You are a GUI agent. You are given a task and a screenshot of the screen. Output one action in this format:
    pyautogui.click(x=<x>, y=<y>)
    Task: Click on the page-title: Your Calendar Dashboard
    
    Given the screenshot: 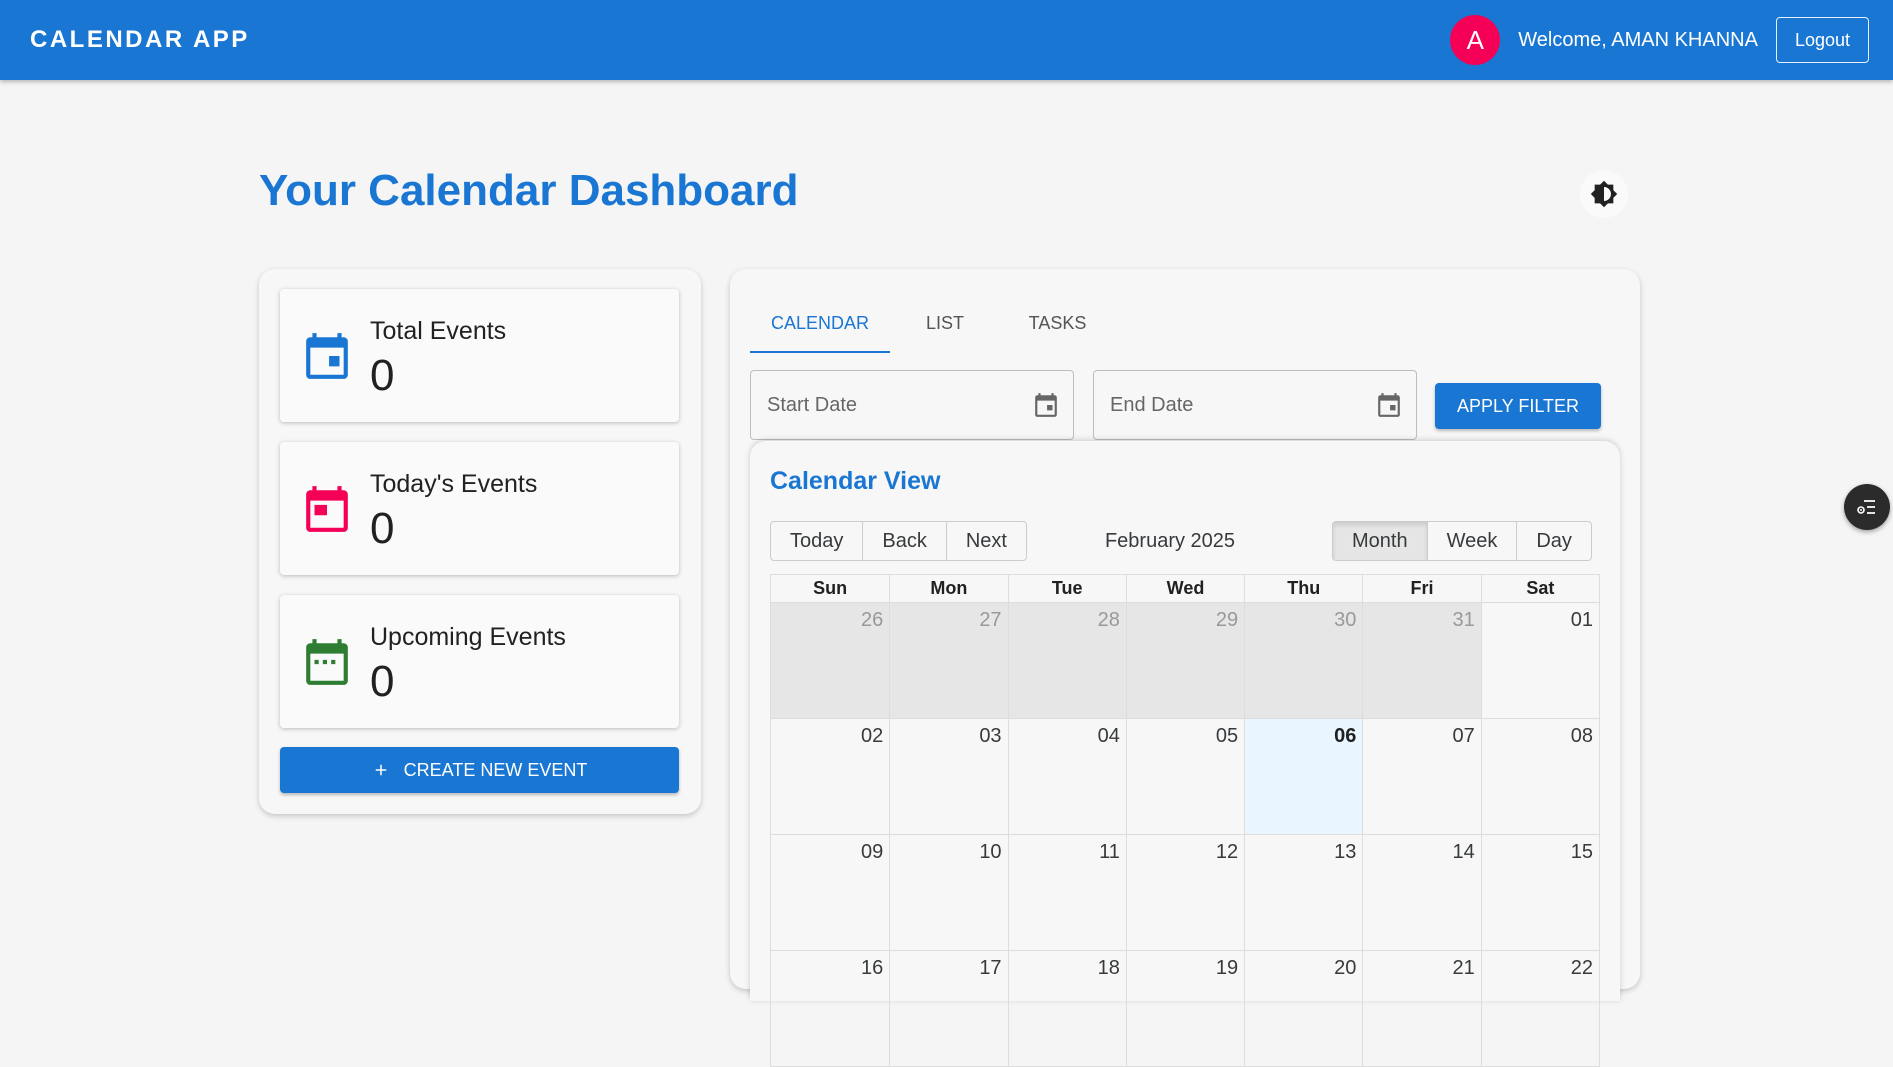 What is the action you would take?
    pyautogui.click(x=529, y=190)
    